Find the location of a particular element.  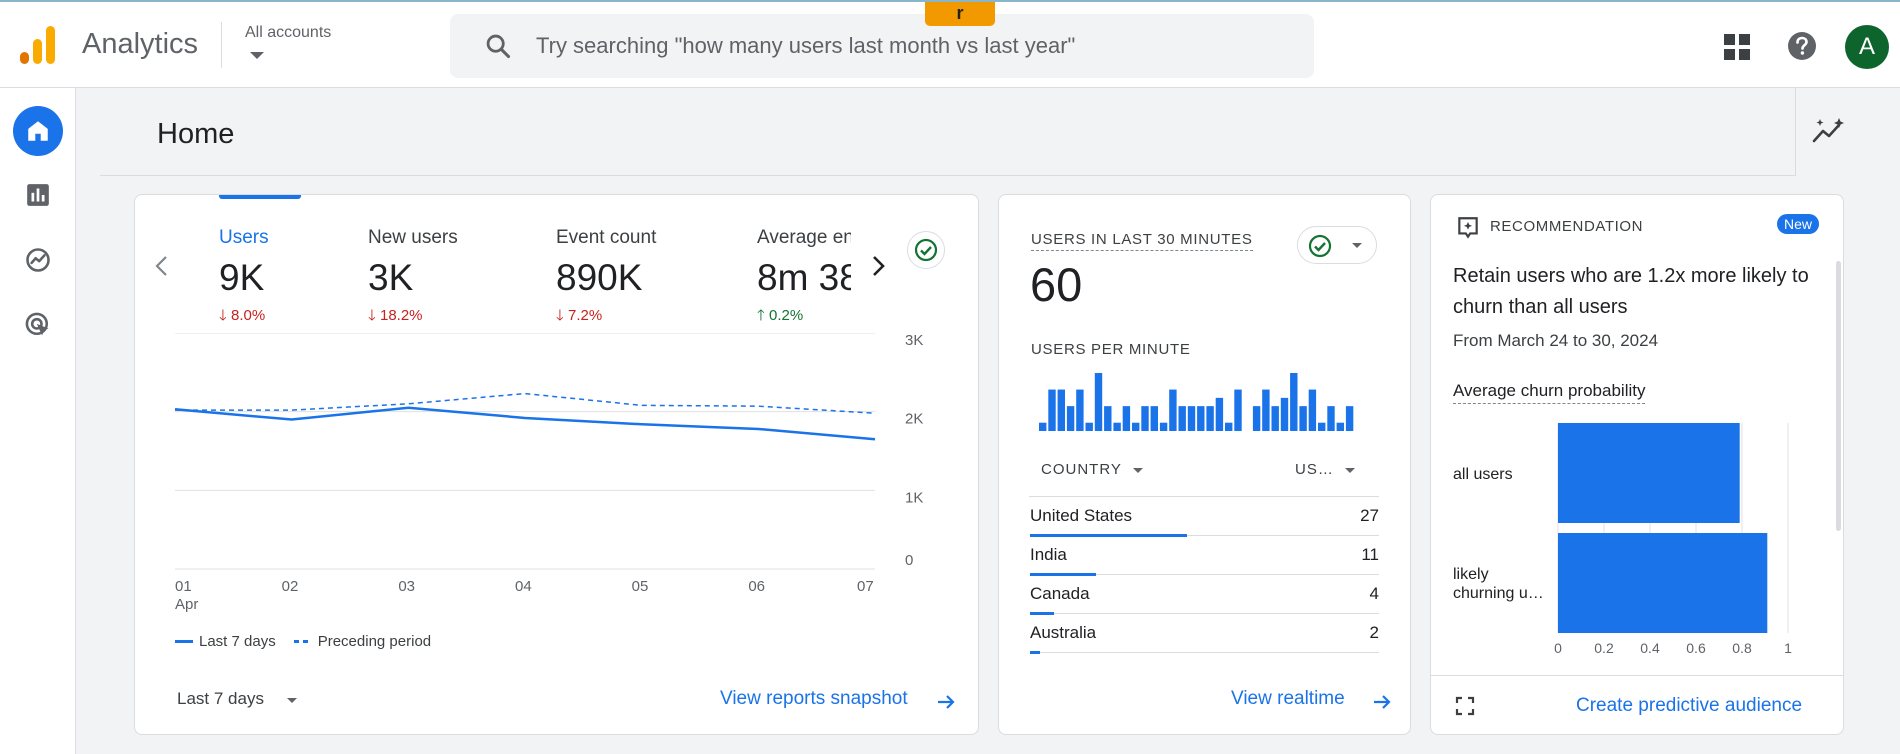

date-range-selector: Last 7 days is located at coordinates (220, 699).